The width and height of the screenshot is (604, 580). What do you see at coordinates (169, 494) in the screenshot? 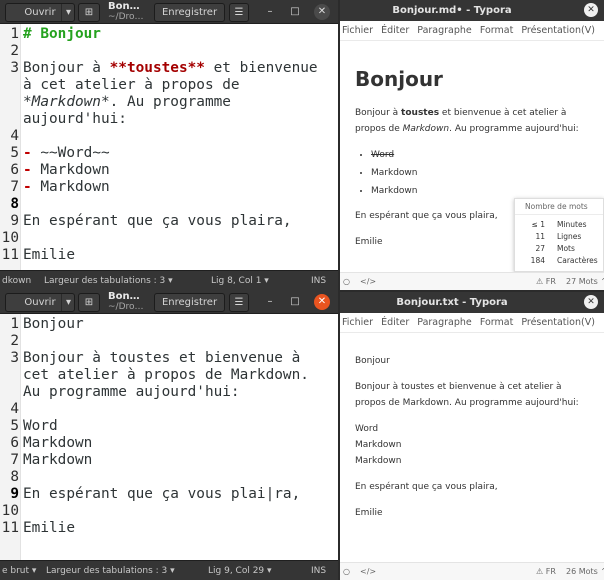
I see `editor-line: 9 En espérant que ça vous plai|ra,` at bounding box center [169, 494].